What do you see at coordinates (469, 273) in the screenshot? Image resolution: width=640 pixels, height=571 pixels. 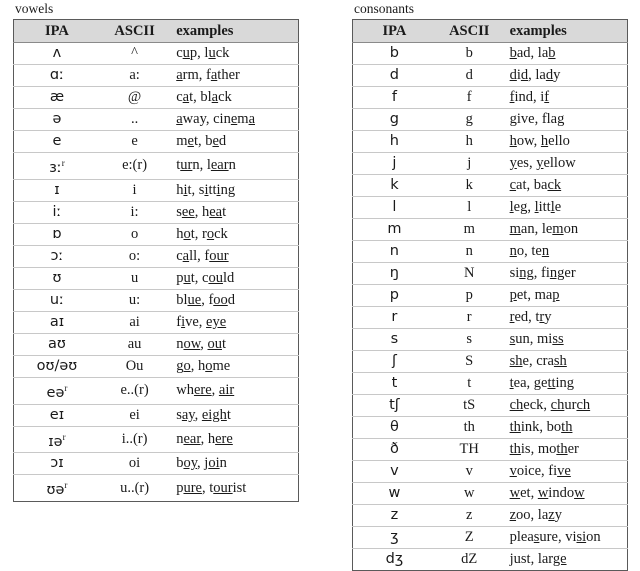 I see `ascii-symbol: N` at bounding box center [469, 273].